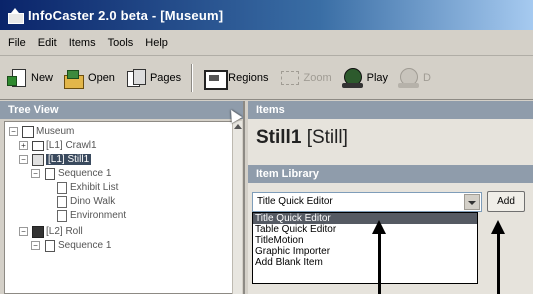 The image size is (533, 294). What do you see at coordinates (327, 137) in the screenshot?
I see `item-type: [Still]` at bounding box center [327, 137].